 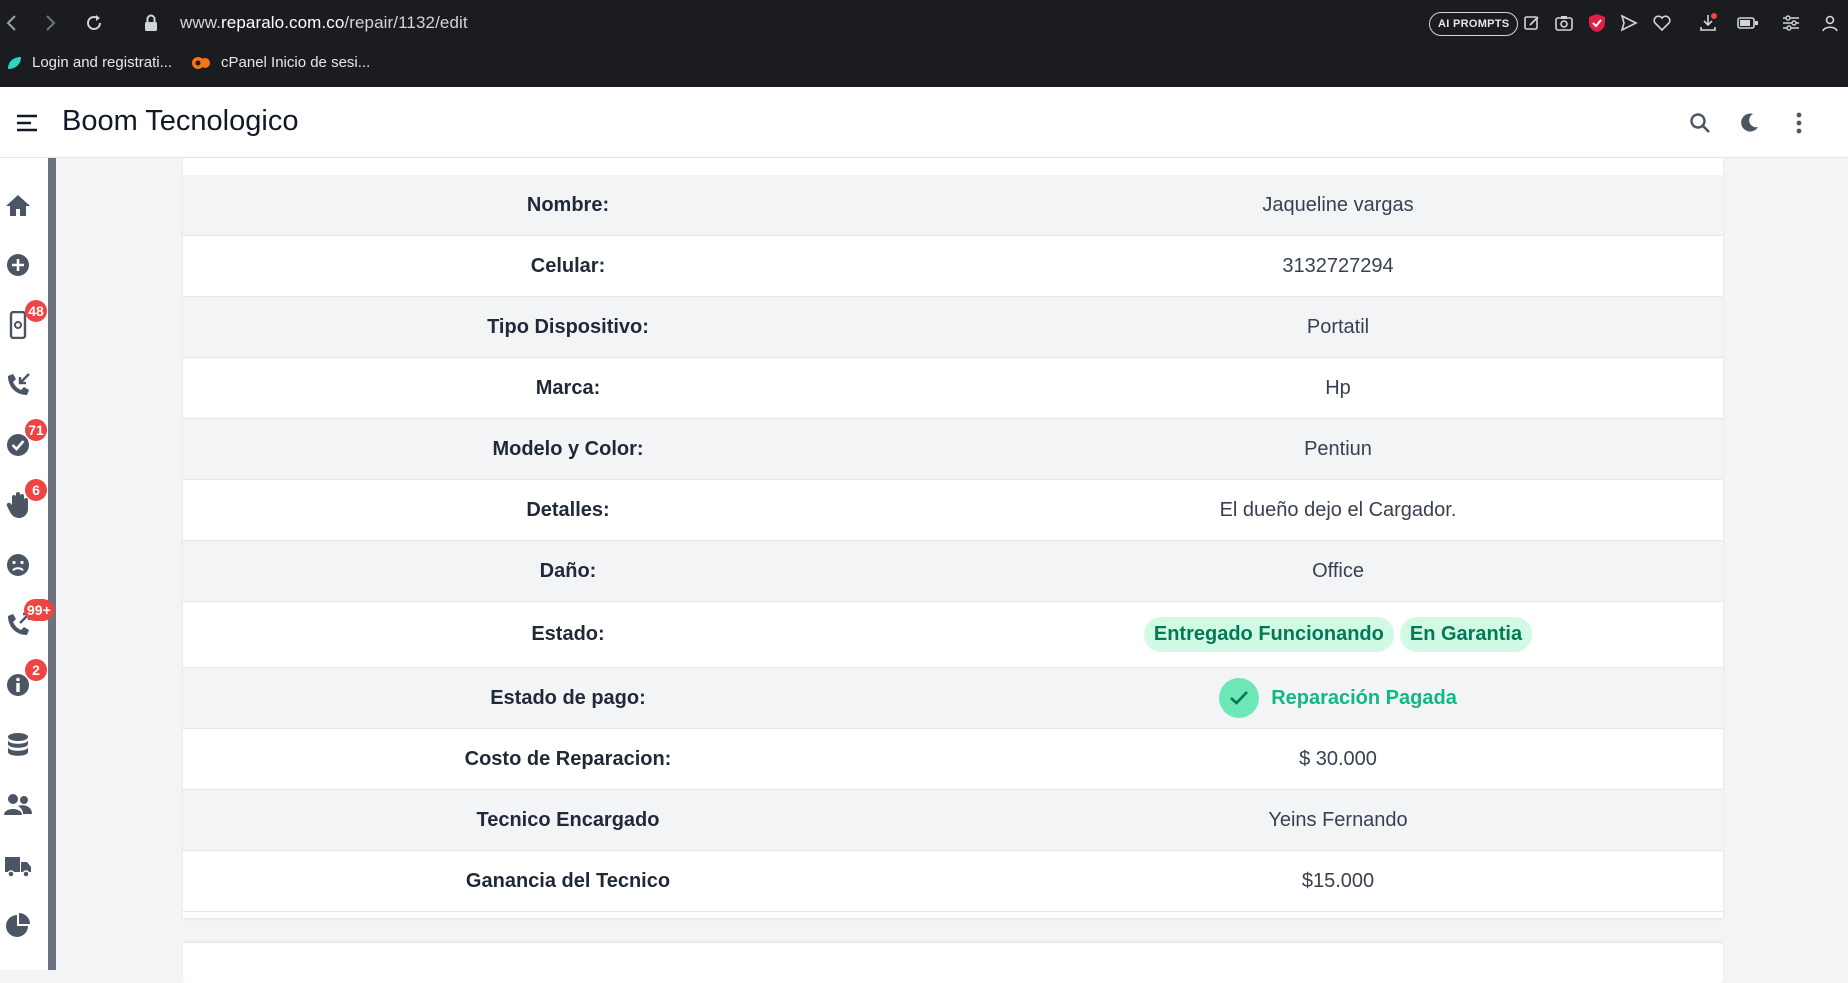 What do you see at coordinates (1749, 123) in the screenshot?
I see `moon-icon` at bounding box center [1749, 123].